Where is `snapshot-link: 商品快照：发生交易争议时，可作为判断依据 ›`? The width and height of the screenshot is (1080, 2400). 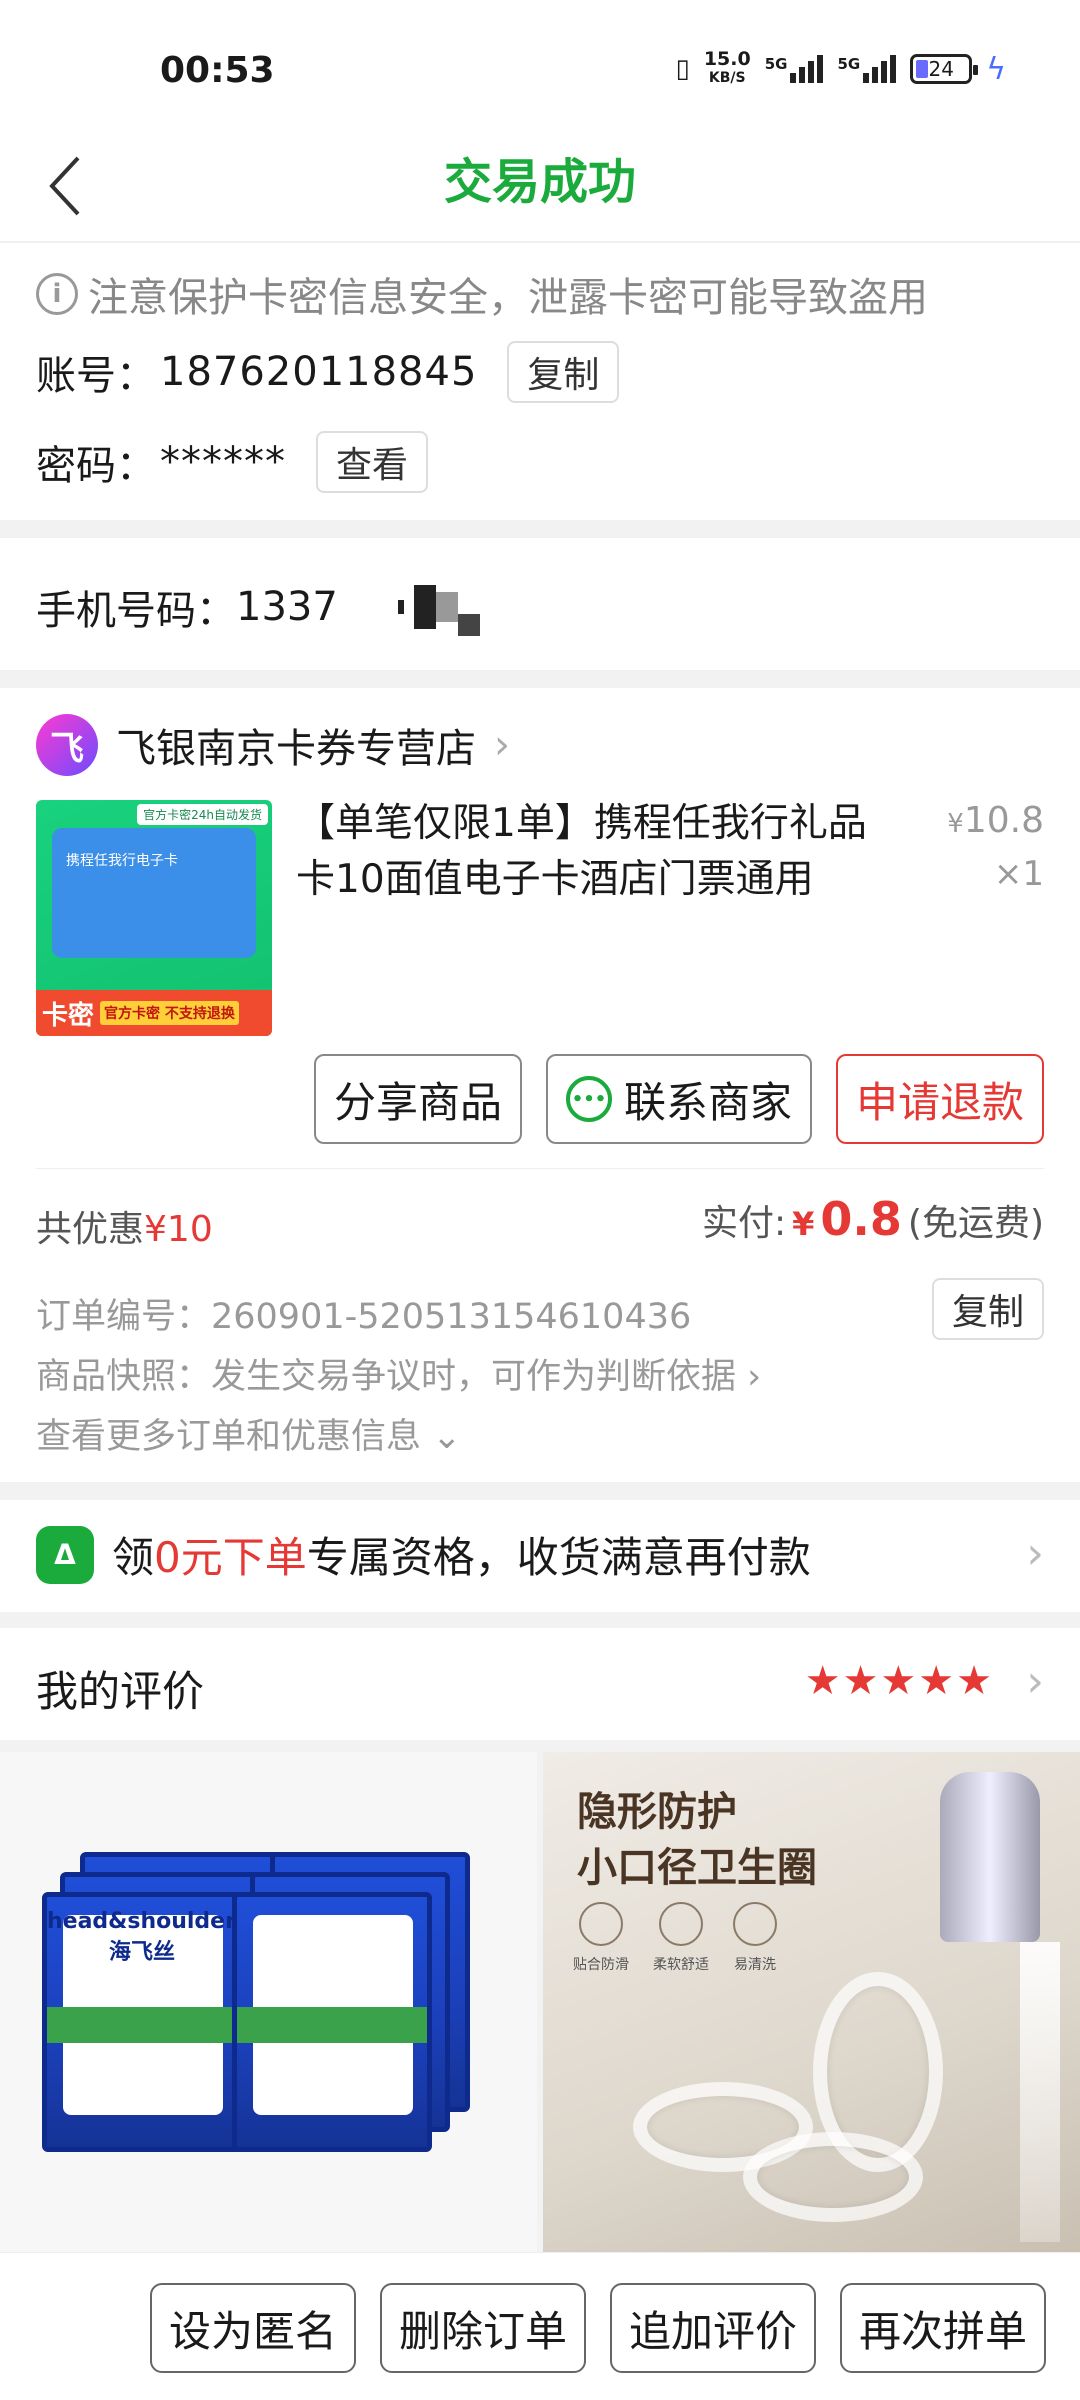 snapshot-link: 商品快照：发生交易争议时，可作为判断依据 › is located at coordinates (398, 1373).